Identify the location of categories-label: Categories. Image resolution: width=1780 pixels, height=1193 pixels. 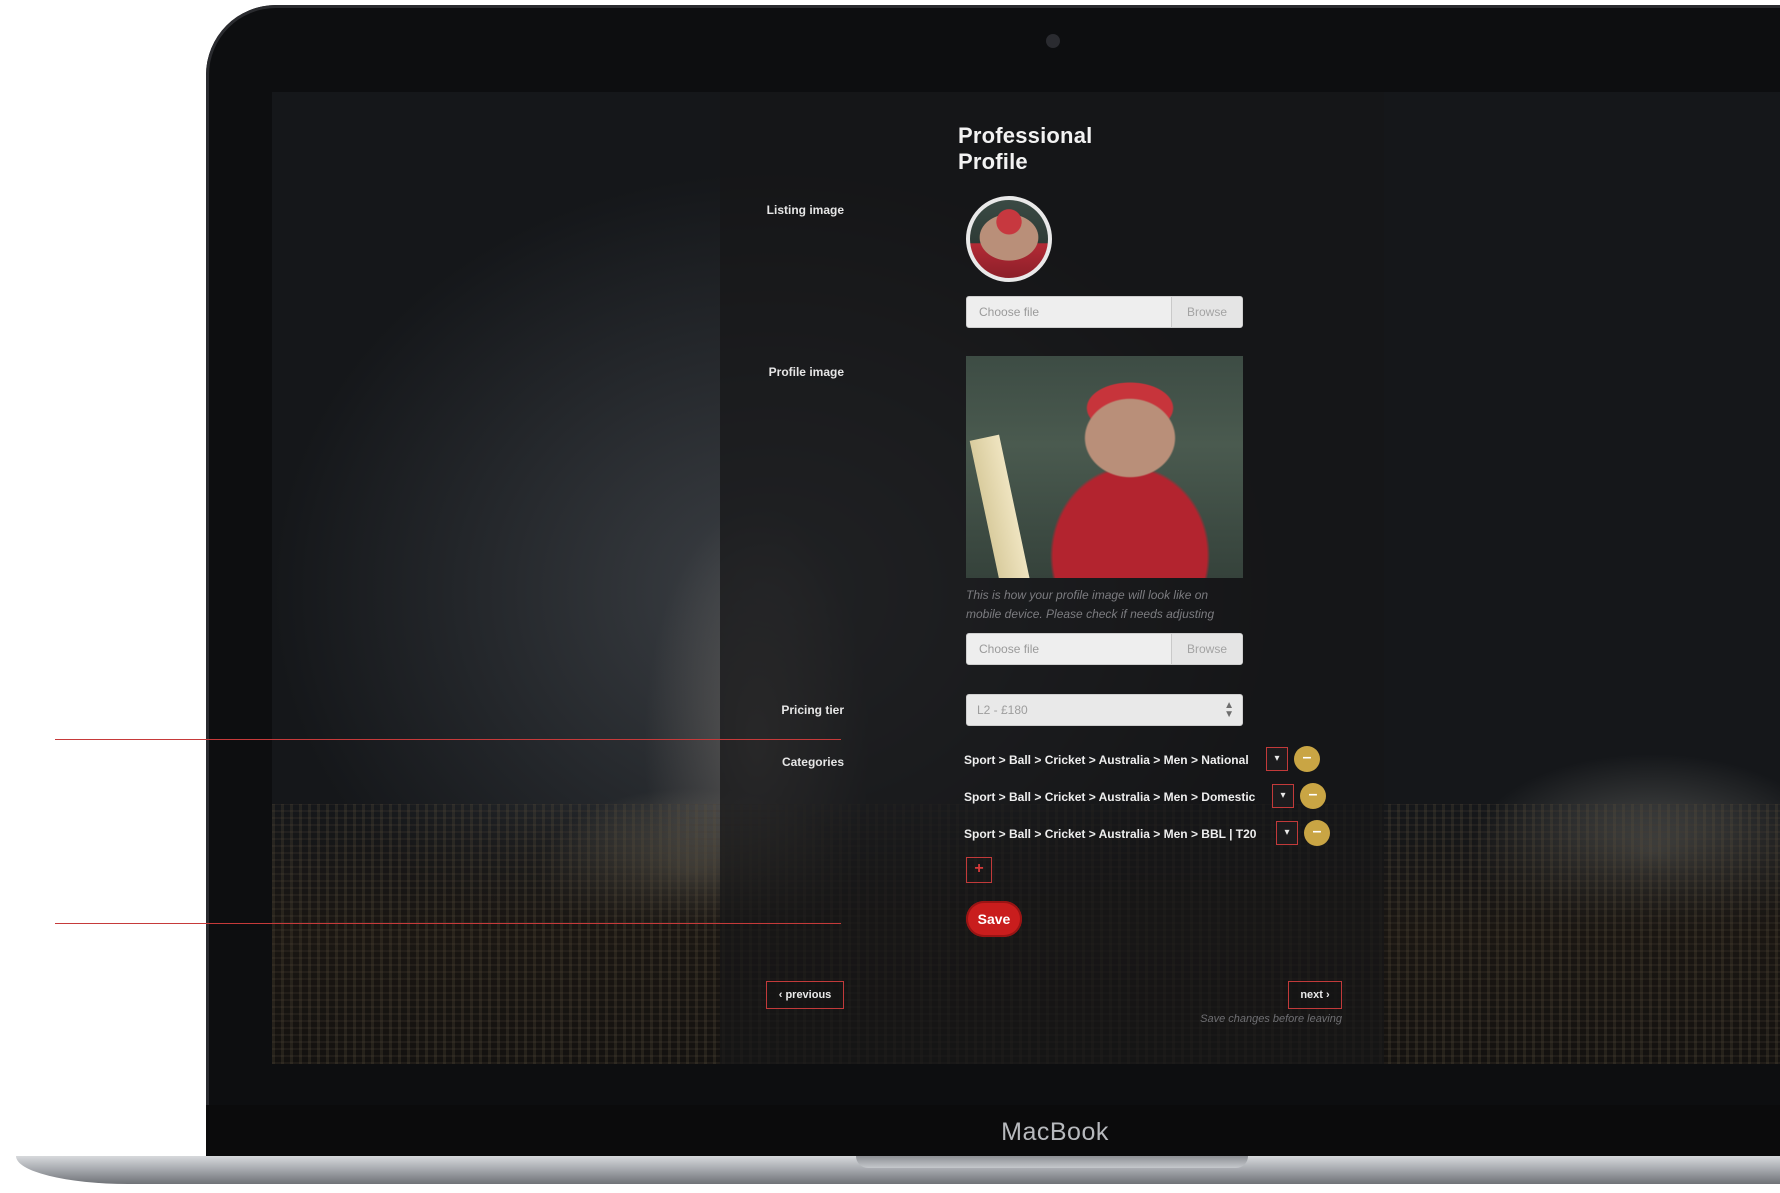
(812, 762).